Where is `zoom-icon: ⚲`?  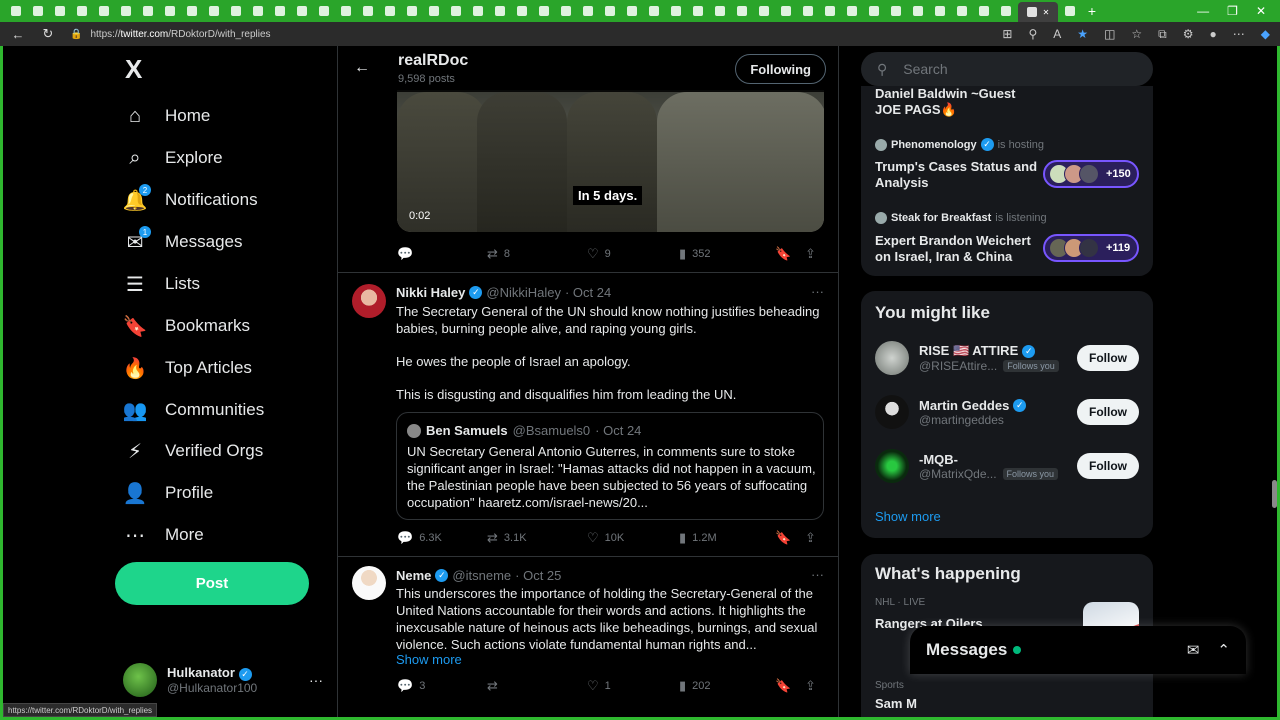 zoom-icon: ⚲ is located at coordinates (1032, 34).